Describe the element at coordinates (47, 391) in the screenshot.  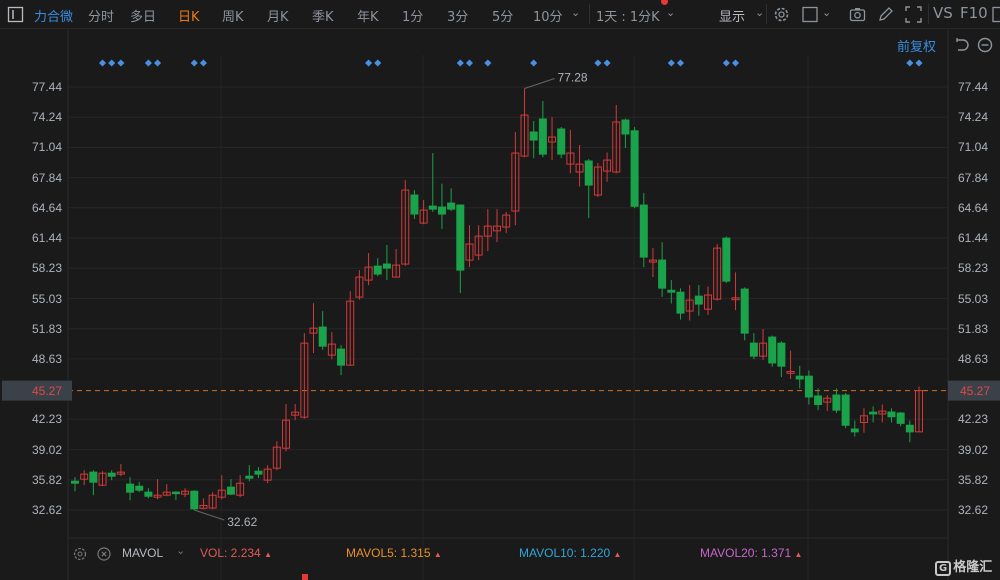
I see `left-current-price-label: 45.27` at that location.